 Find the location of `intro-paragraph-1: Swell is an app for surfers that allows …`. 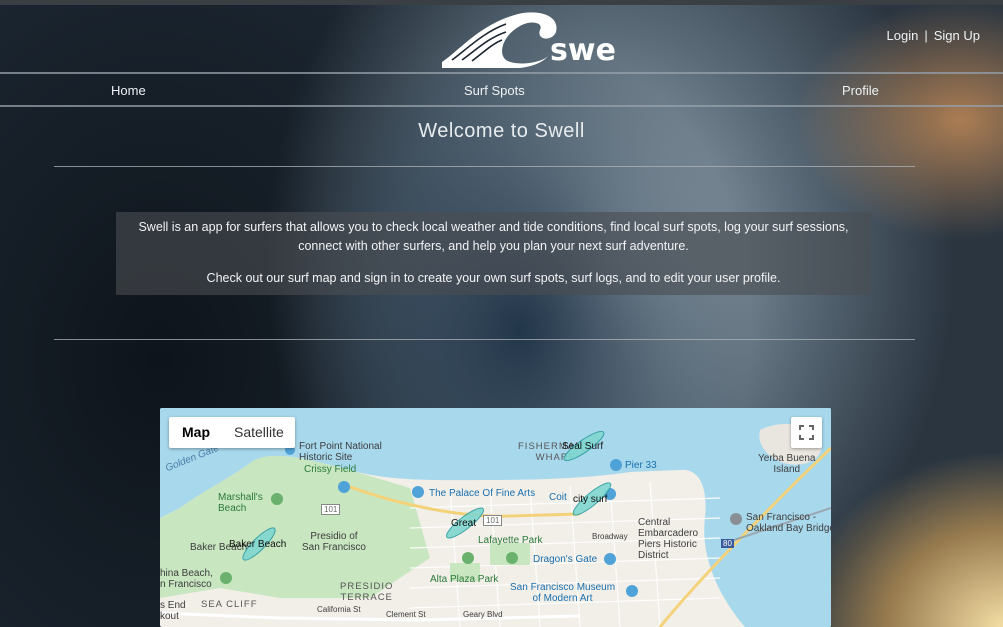

intro-paragraph-1: Swell is an app for surfers that allows … is located at coordinates (493, 236).